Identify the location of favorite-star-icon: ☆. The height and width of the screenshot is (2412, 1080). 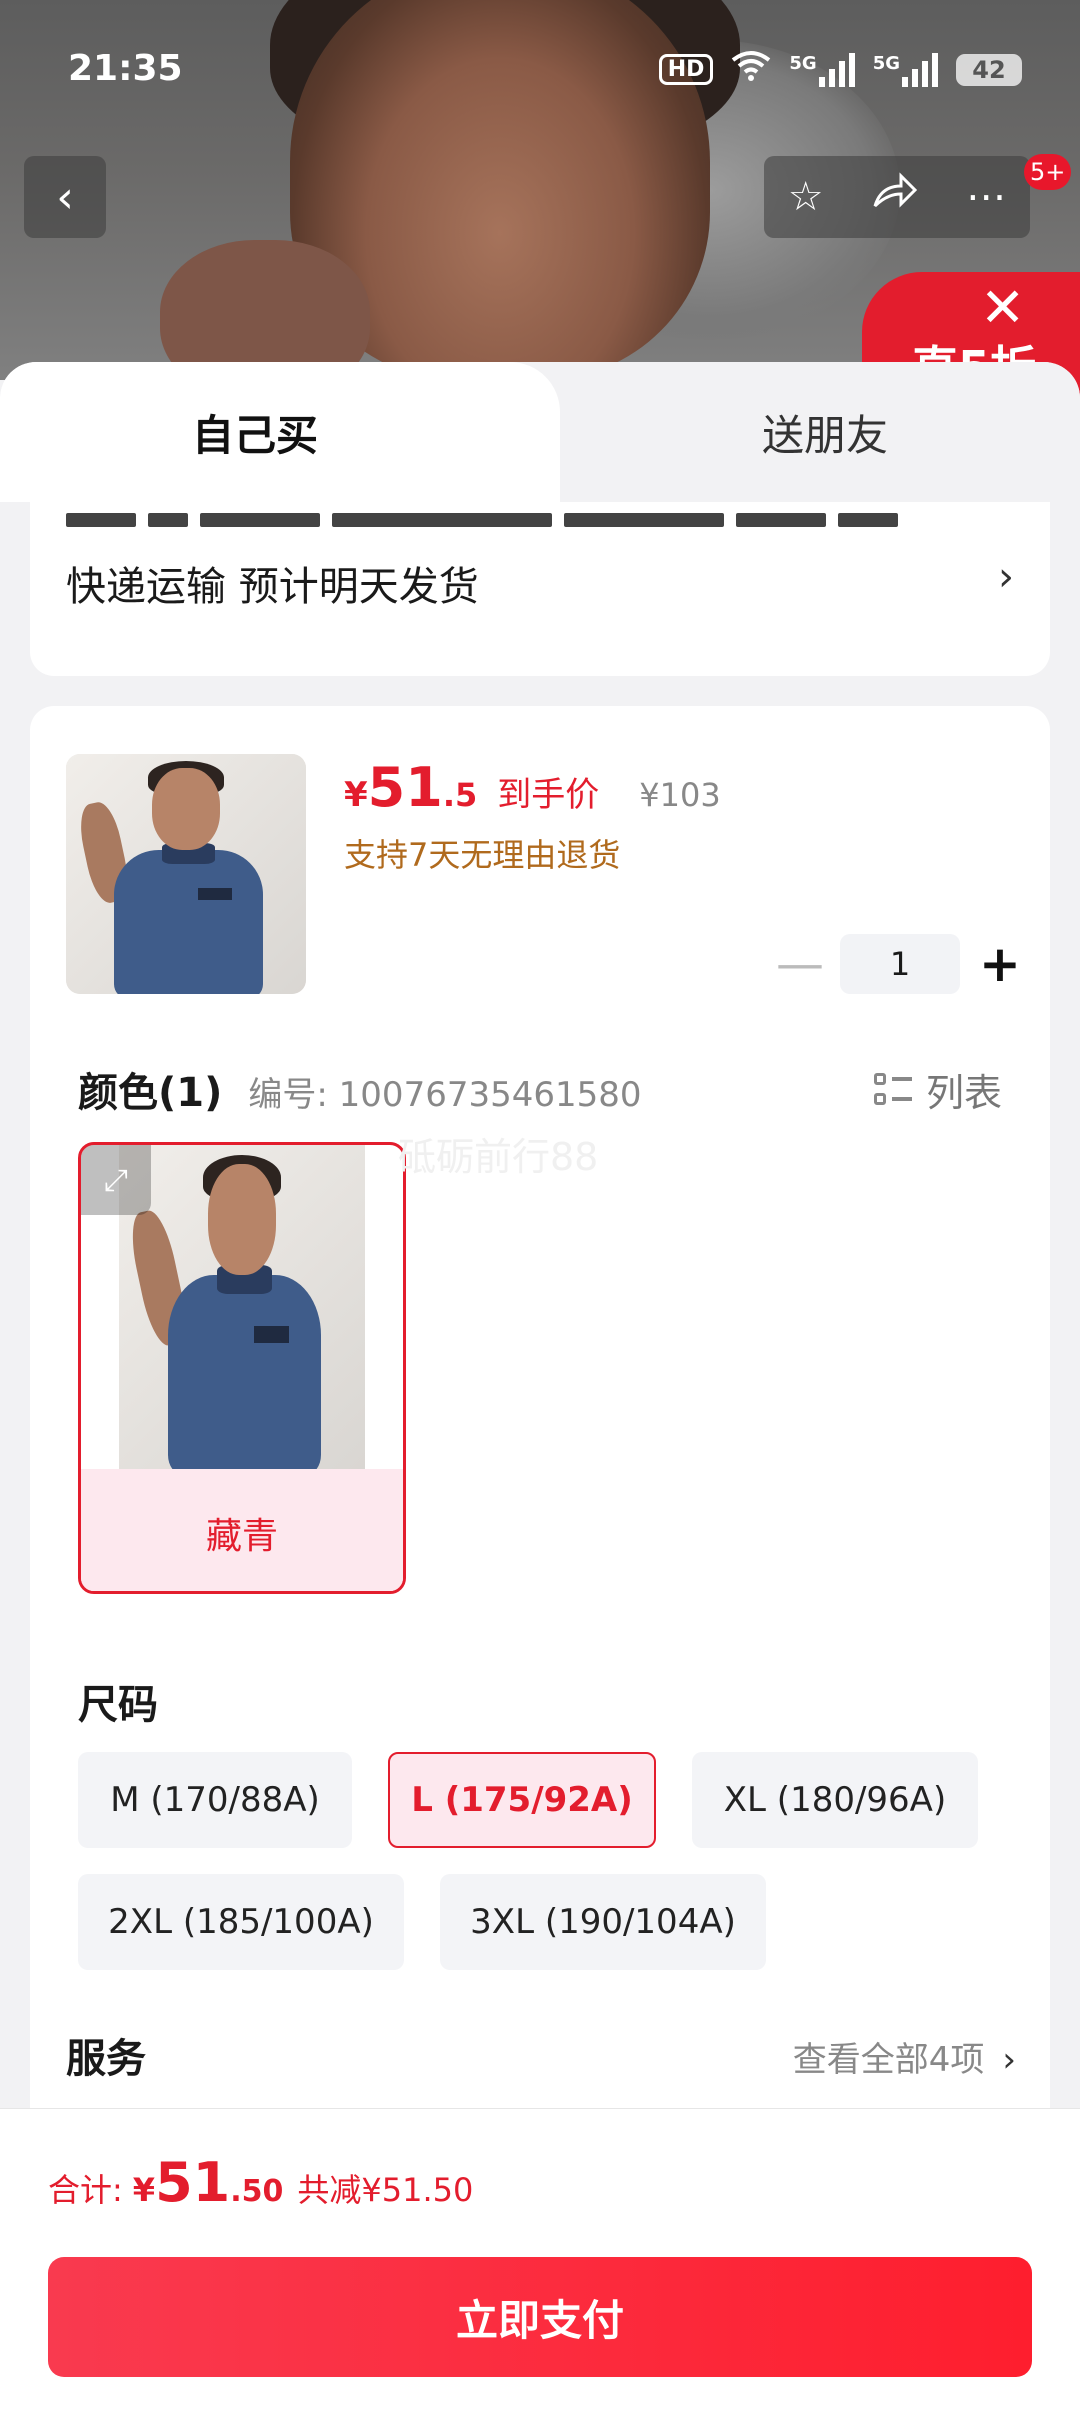
(806, 197).